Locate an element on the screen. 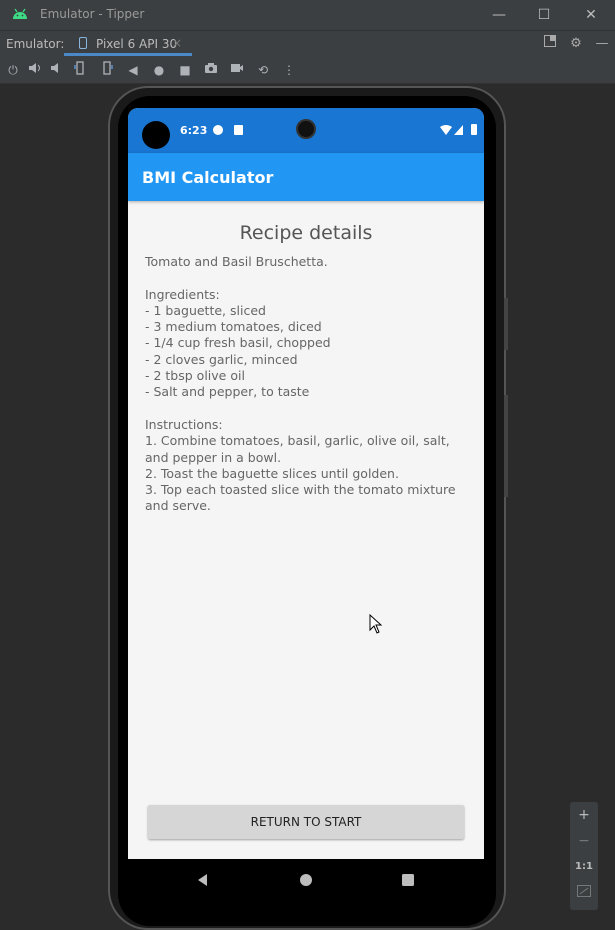 The image size is (615, 930). nav-home-icon is located at coordinates (306, 880).